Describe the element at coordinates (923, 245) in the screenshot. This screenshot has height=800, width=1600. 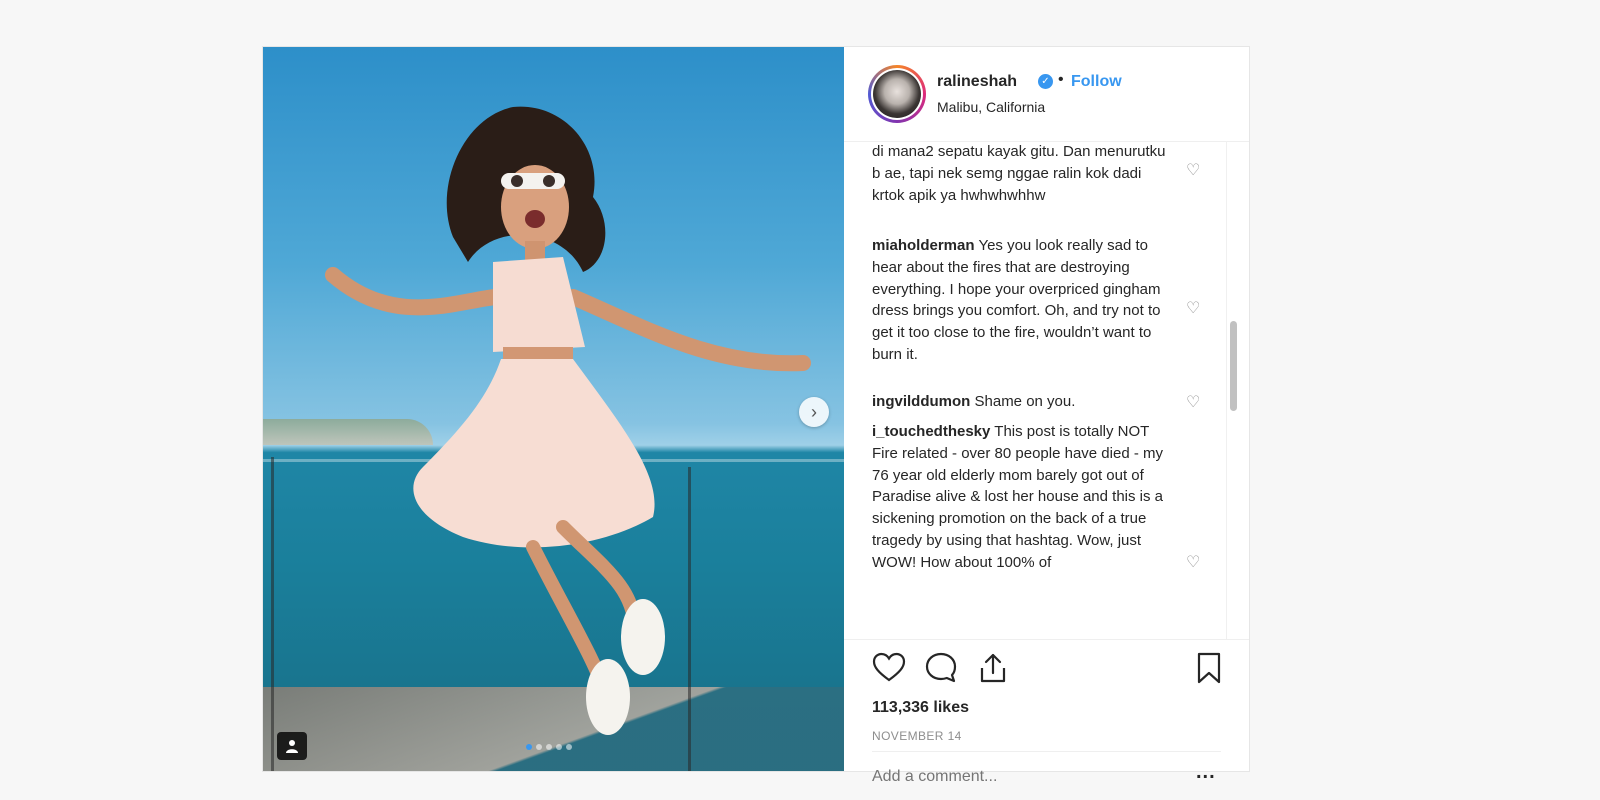
I see `comment-username: miaholderman` at that location.